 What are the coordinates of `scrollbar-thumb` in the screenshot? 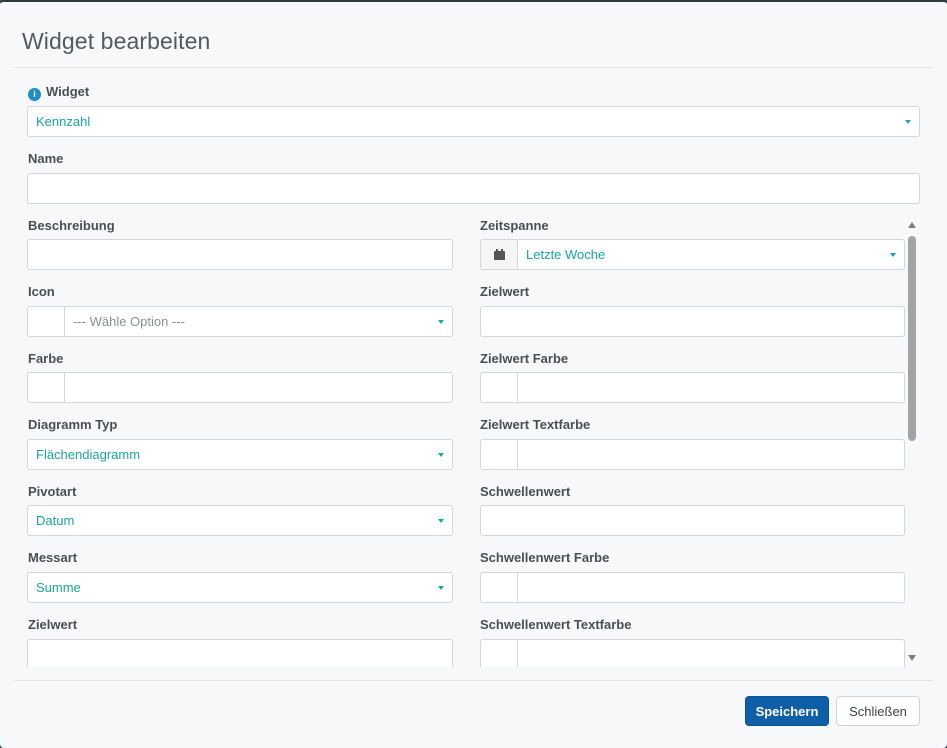 It's located at (912, 338).